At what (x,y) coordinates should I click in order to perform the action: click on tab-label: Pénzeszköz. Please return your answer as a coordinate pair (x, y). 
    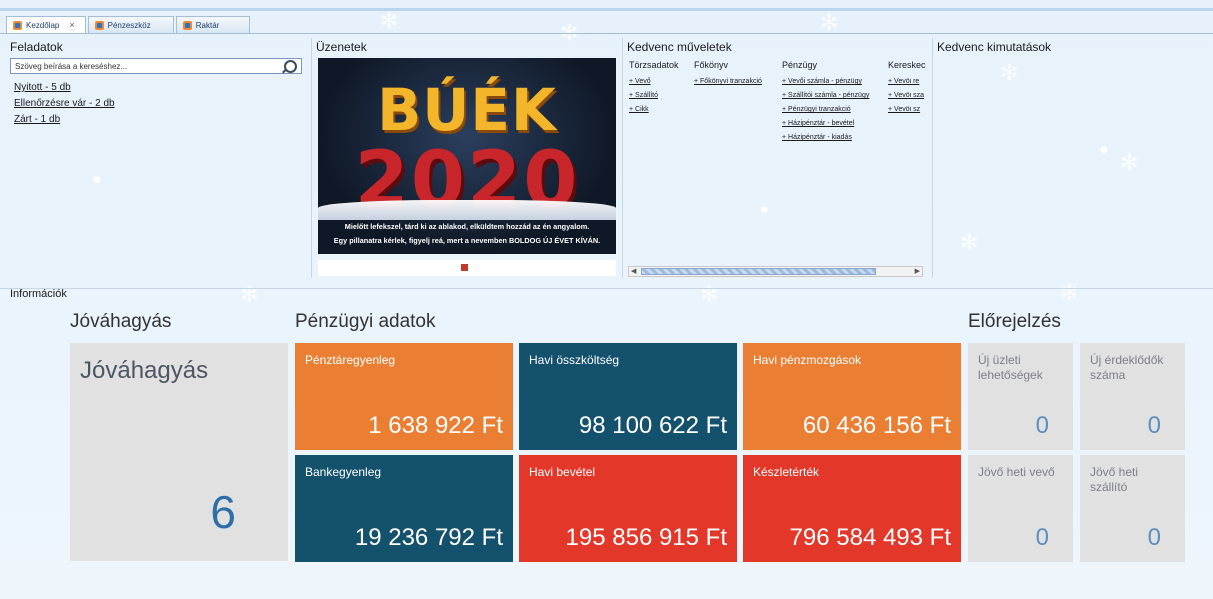
    Looking at the image, I should click on (129, 25).